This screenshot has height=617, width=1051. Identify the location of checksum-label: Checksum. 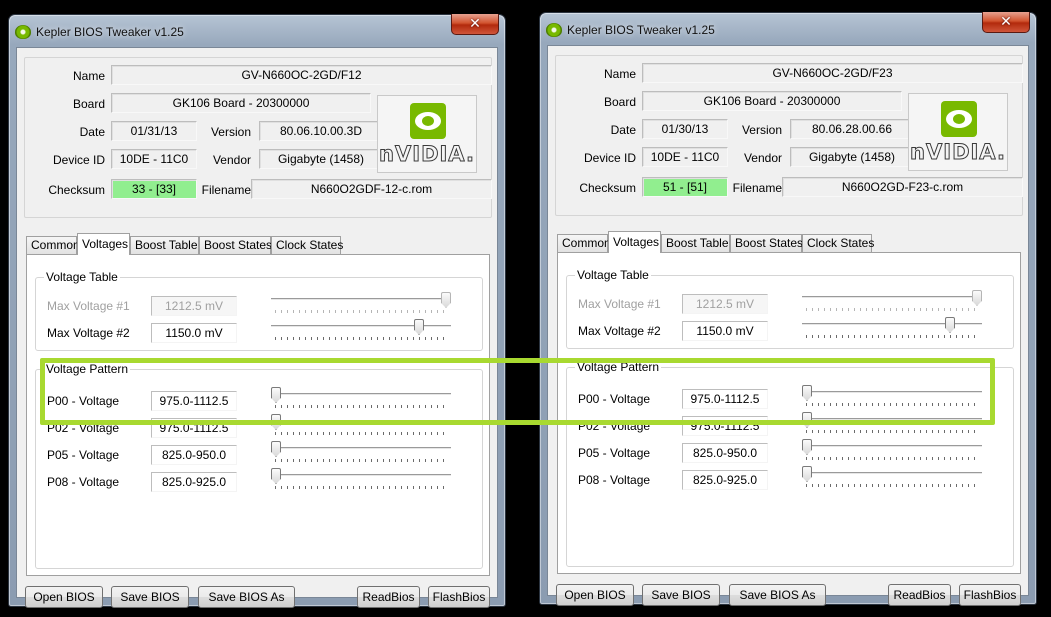
(607, 188).